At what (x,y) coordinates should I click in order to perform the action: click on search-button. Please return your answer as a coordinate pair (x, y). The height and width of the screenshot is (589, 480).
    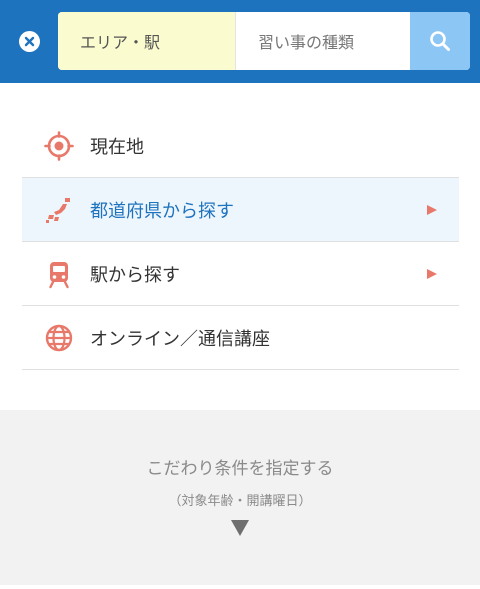
    Looking at the image, I should click on (440, 41).